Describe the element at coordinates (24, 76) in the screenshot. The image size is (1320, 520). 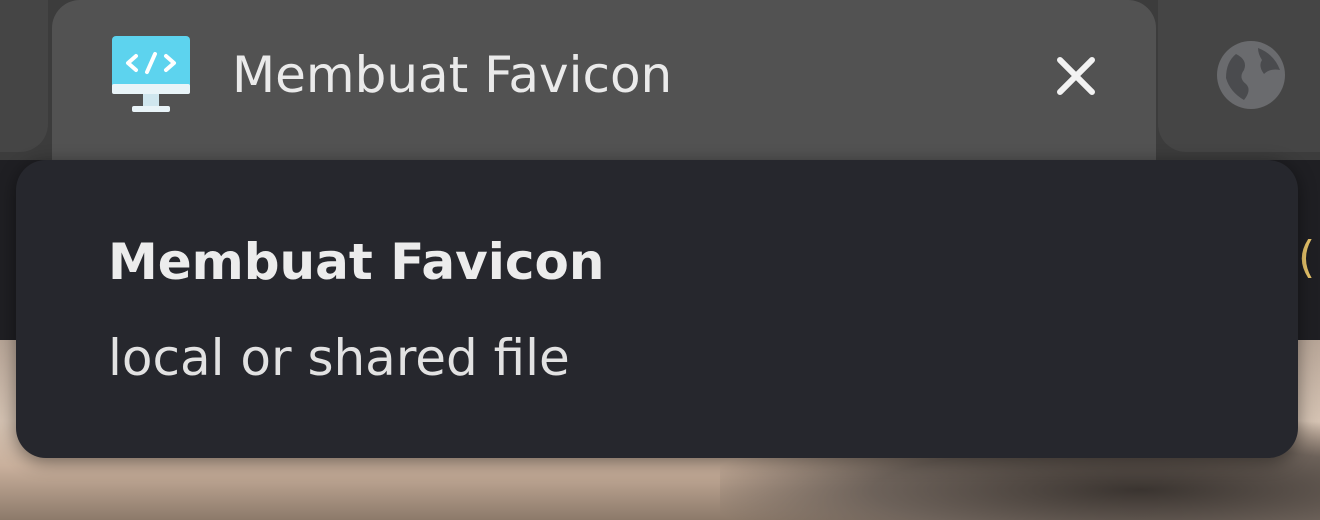
I see `previous-tab` at that location.